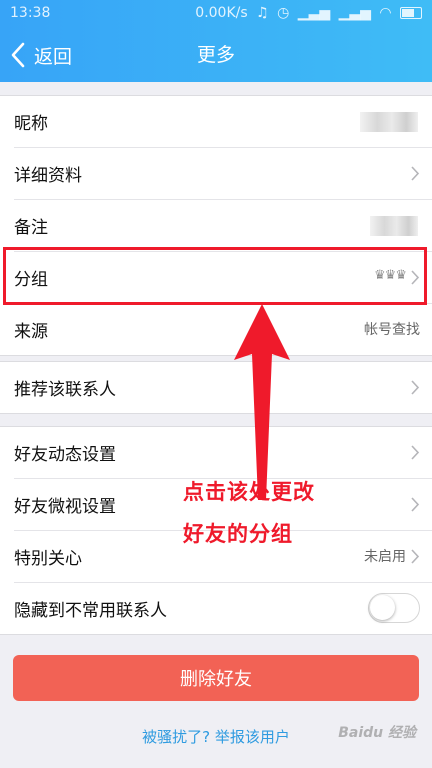 The image size is (432, 768). What do you see at coordinates (385, 13) in the screenshot?
I see `wifi-icon: ◠` at bounding box center [385, 13].